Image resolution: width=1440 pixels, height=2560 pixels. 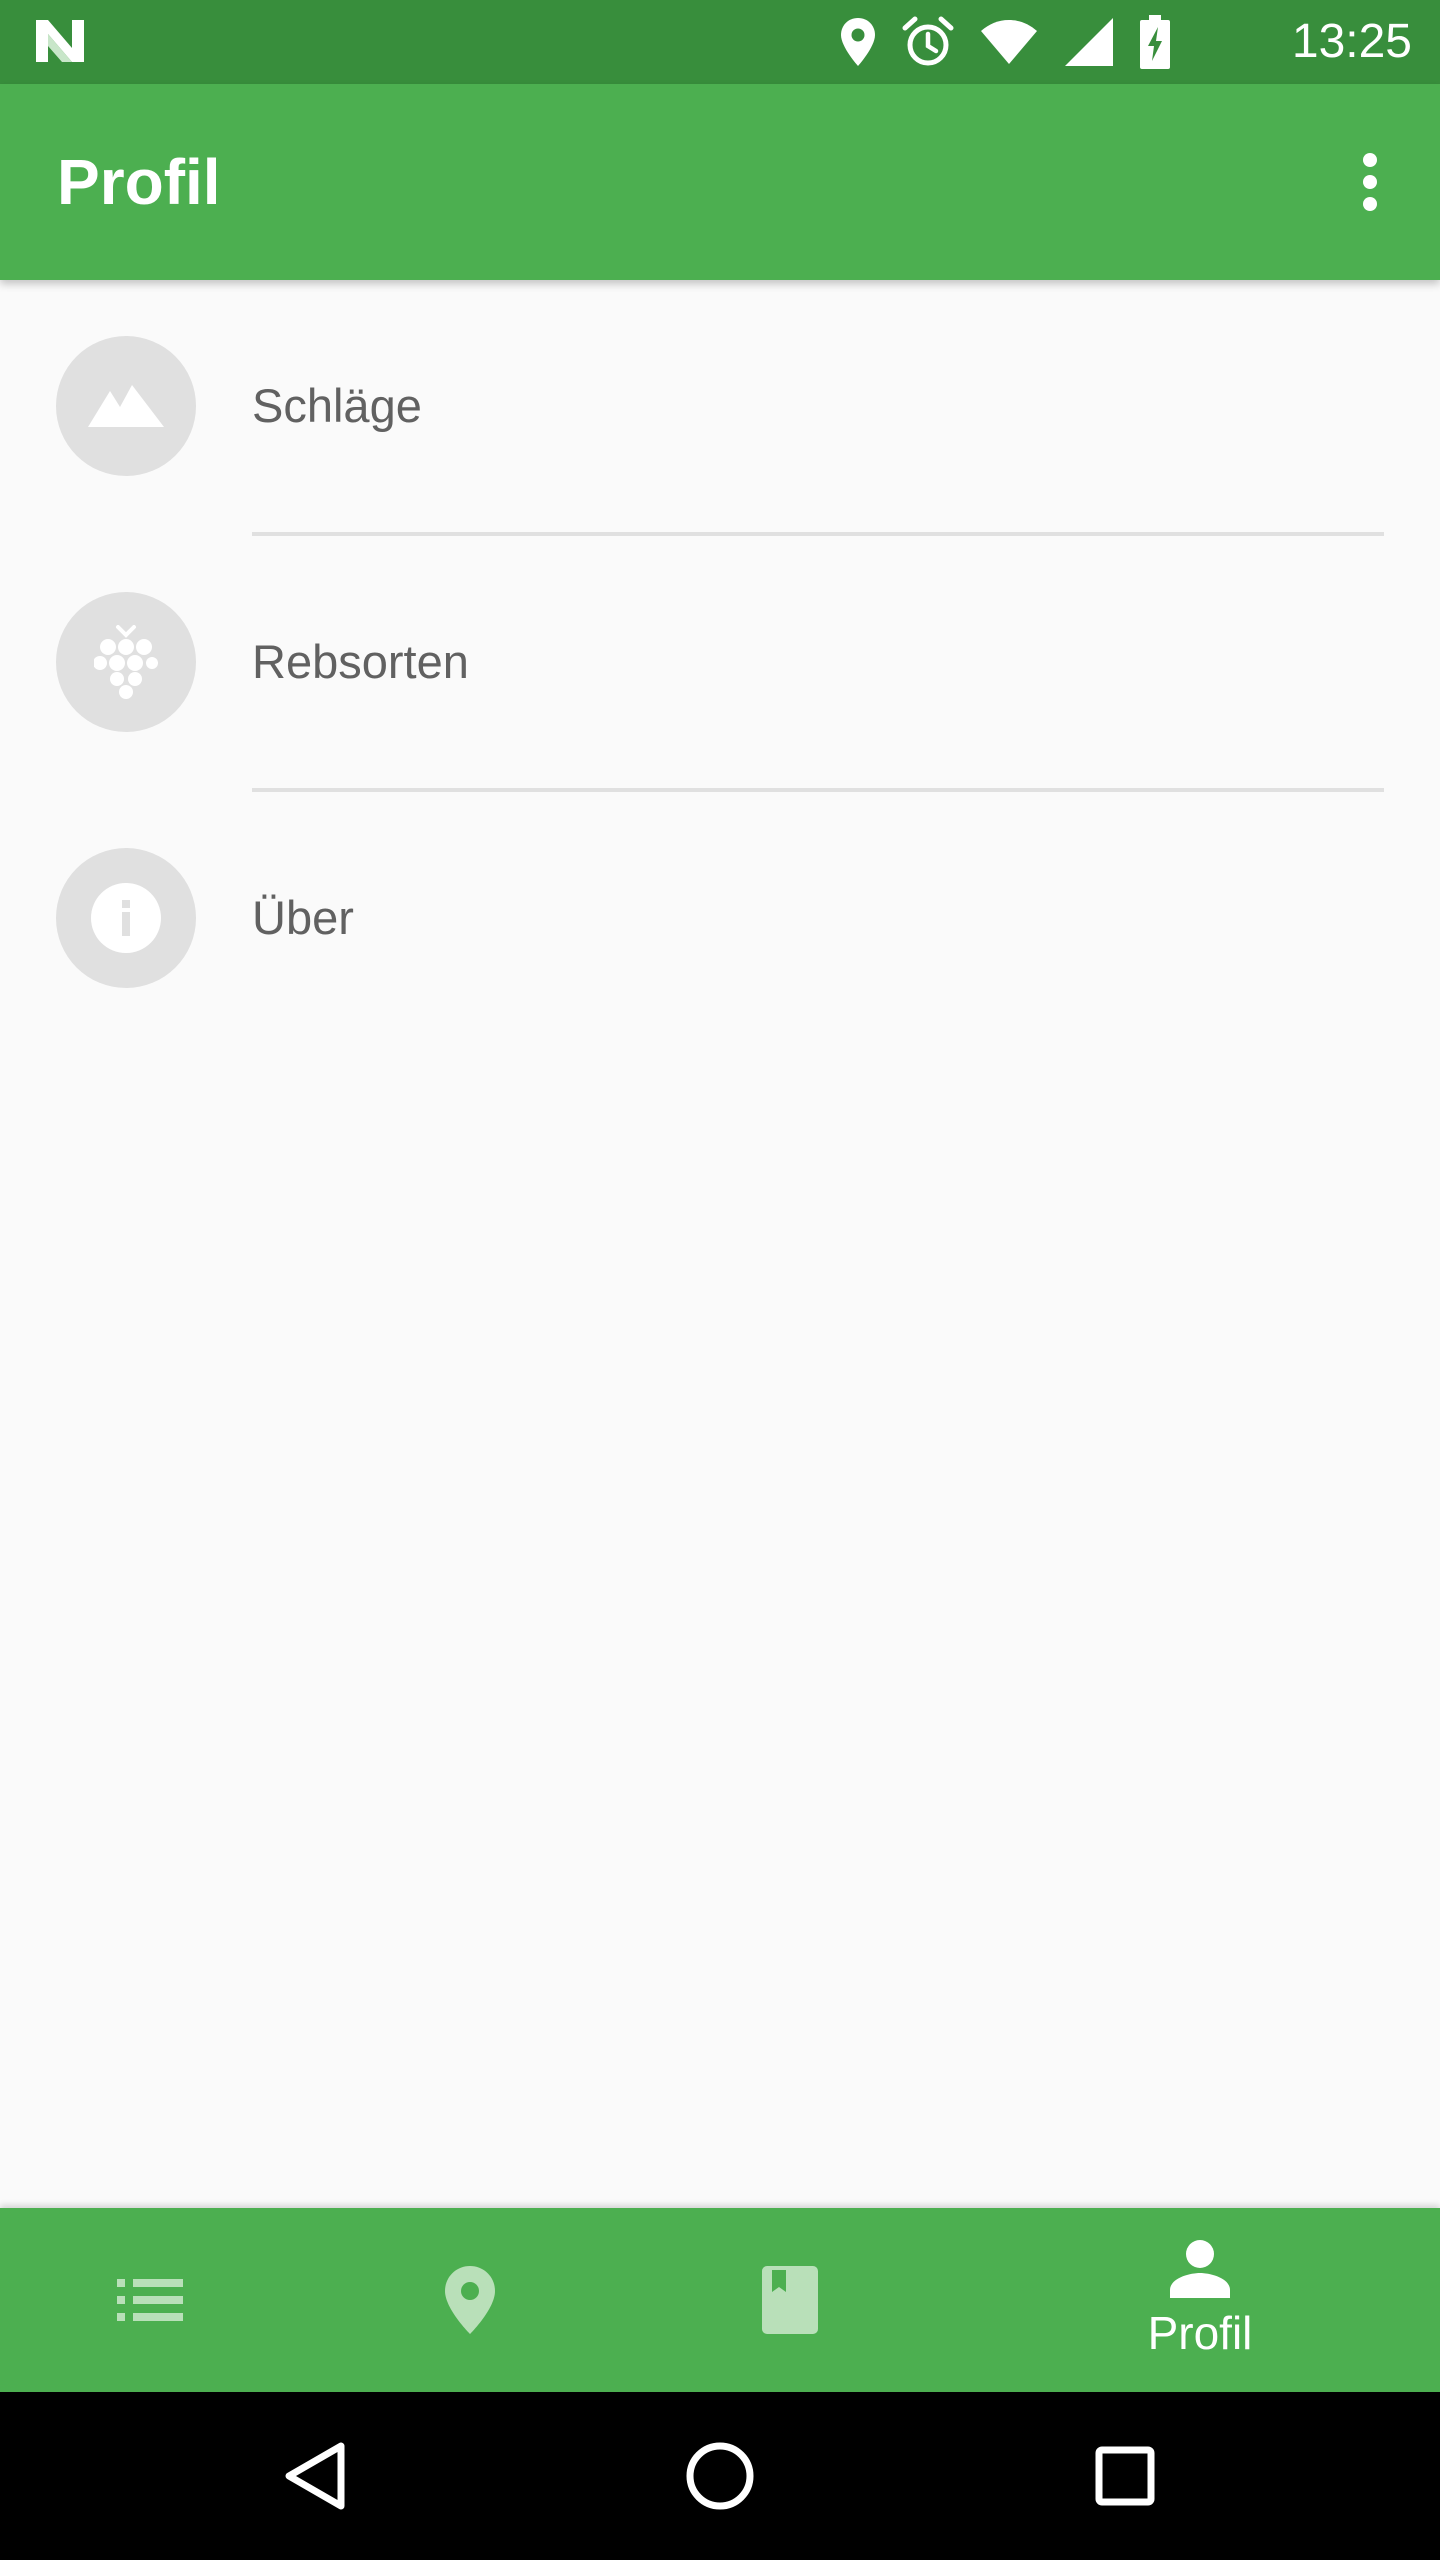 What do you see at coordinates (858, 42) in the screenshot?
I see `location-icon` at bounding box center [858, 42].